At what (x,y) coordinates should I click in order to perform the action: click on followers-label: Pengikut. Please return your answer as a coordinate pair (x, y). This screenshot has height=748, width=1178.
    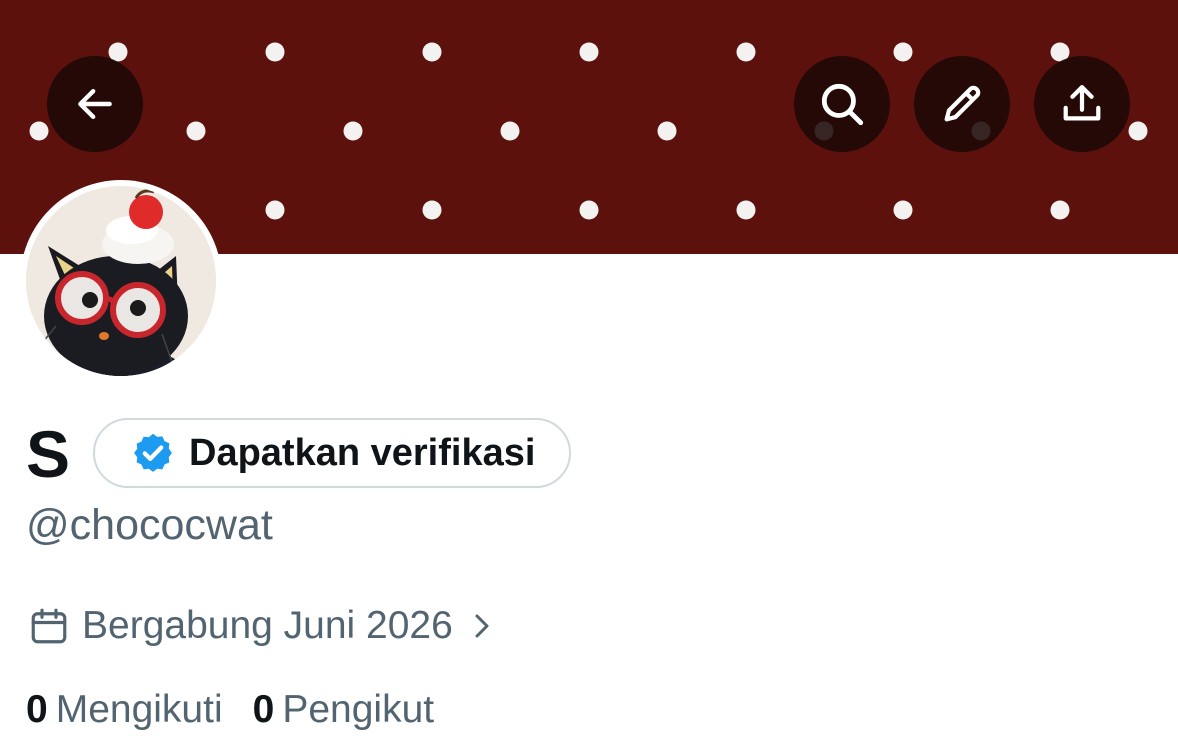
    Looking at the image, I should click on (358, 709).